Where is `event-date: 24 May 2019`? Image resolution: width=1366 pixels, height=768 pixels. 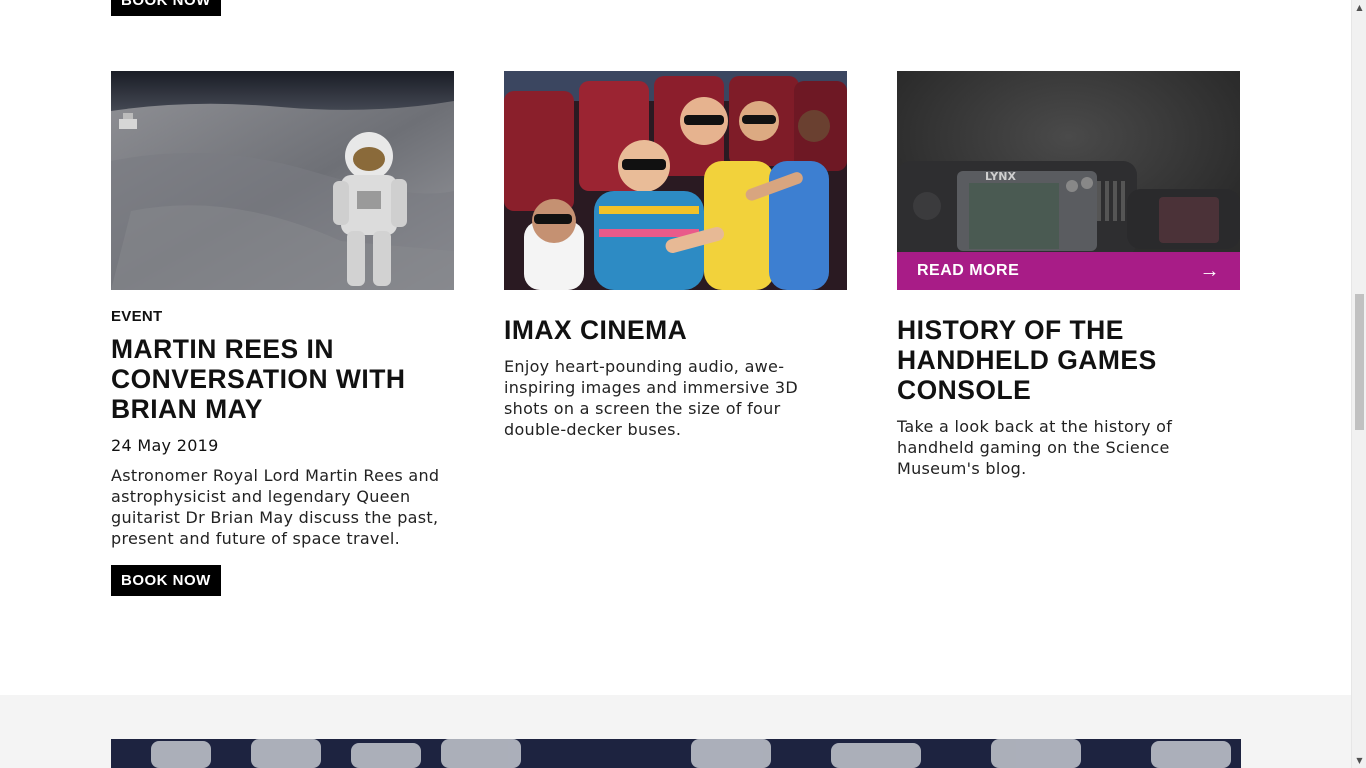 event-date: 24 May 2019 is located at coordinates (165, 445).